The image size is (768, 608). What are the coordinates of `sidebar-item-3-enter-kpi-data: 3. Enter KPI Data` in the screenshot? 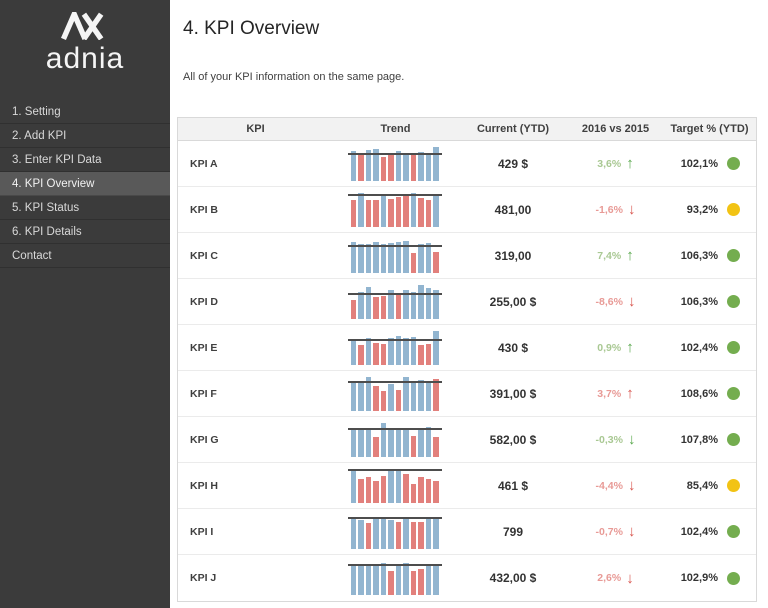 It's located at (85, 160).